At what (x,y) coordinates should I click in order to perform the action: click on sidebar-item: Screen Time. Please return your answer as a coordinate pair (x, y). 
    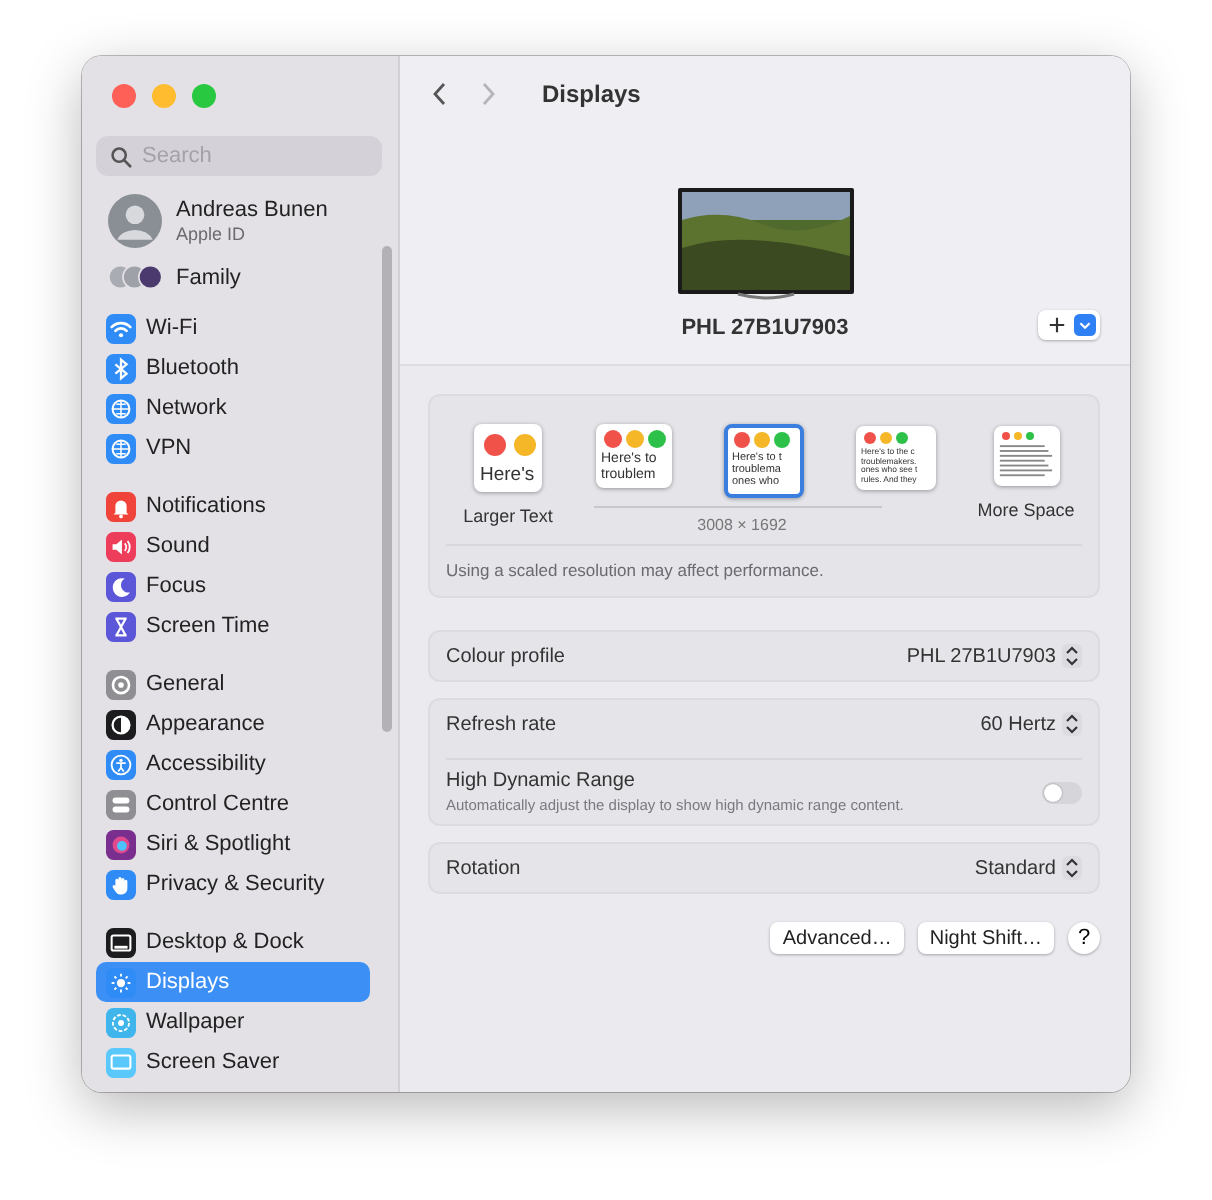
    Looking at the image, I should click on (233, 626).